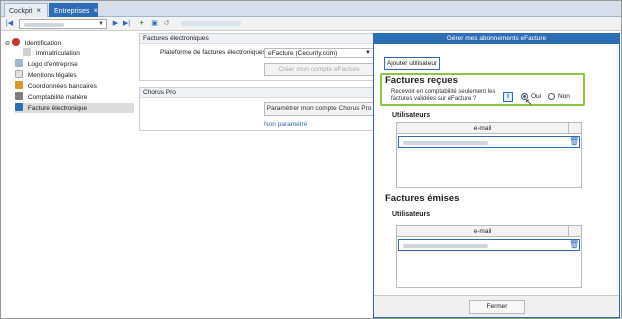  I want to click on group-title: Factures électroniques, so click(257, 39).